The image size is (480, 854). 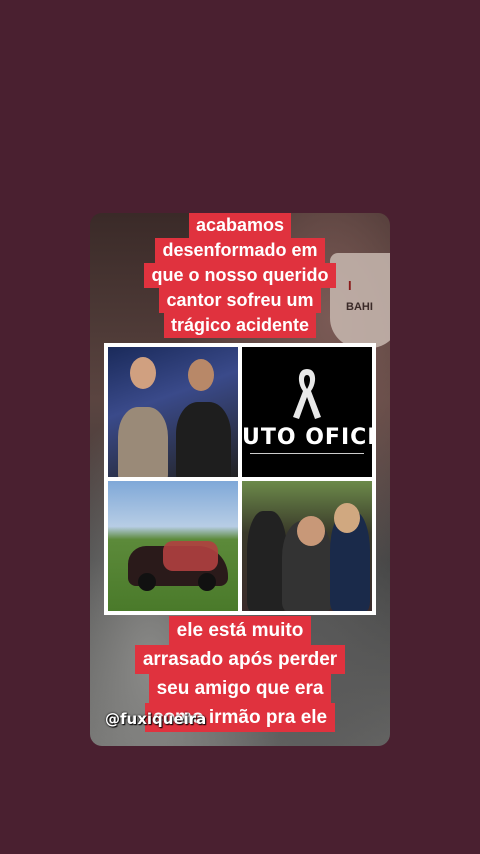 I want to click on caption-top-line: trágico acidente, so click(x=240, y=325).